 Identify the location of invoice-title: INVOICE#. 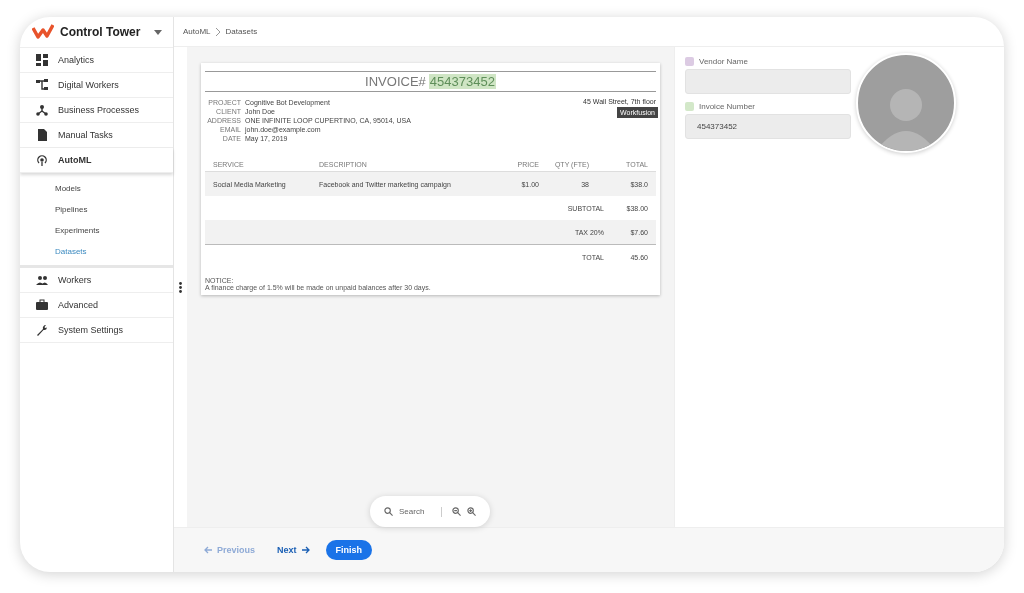
(395, 81).